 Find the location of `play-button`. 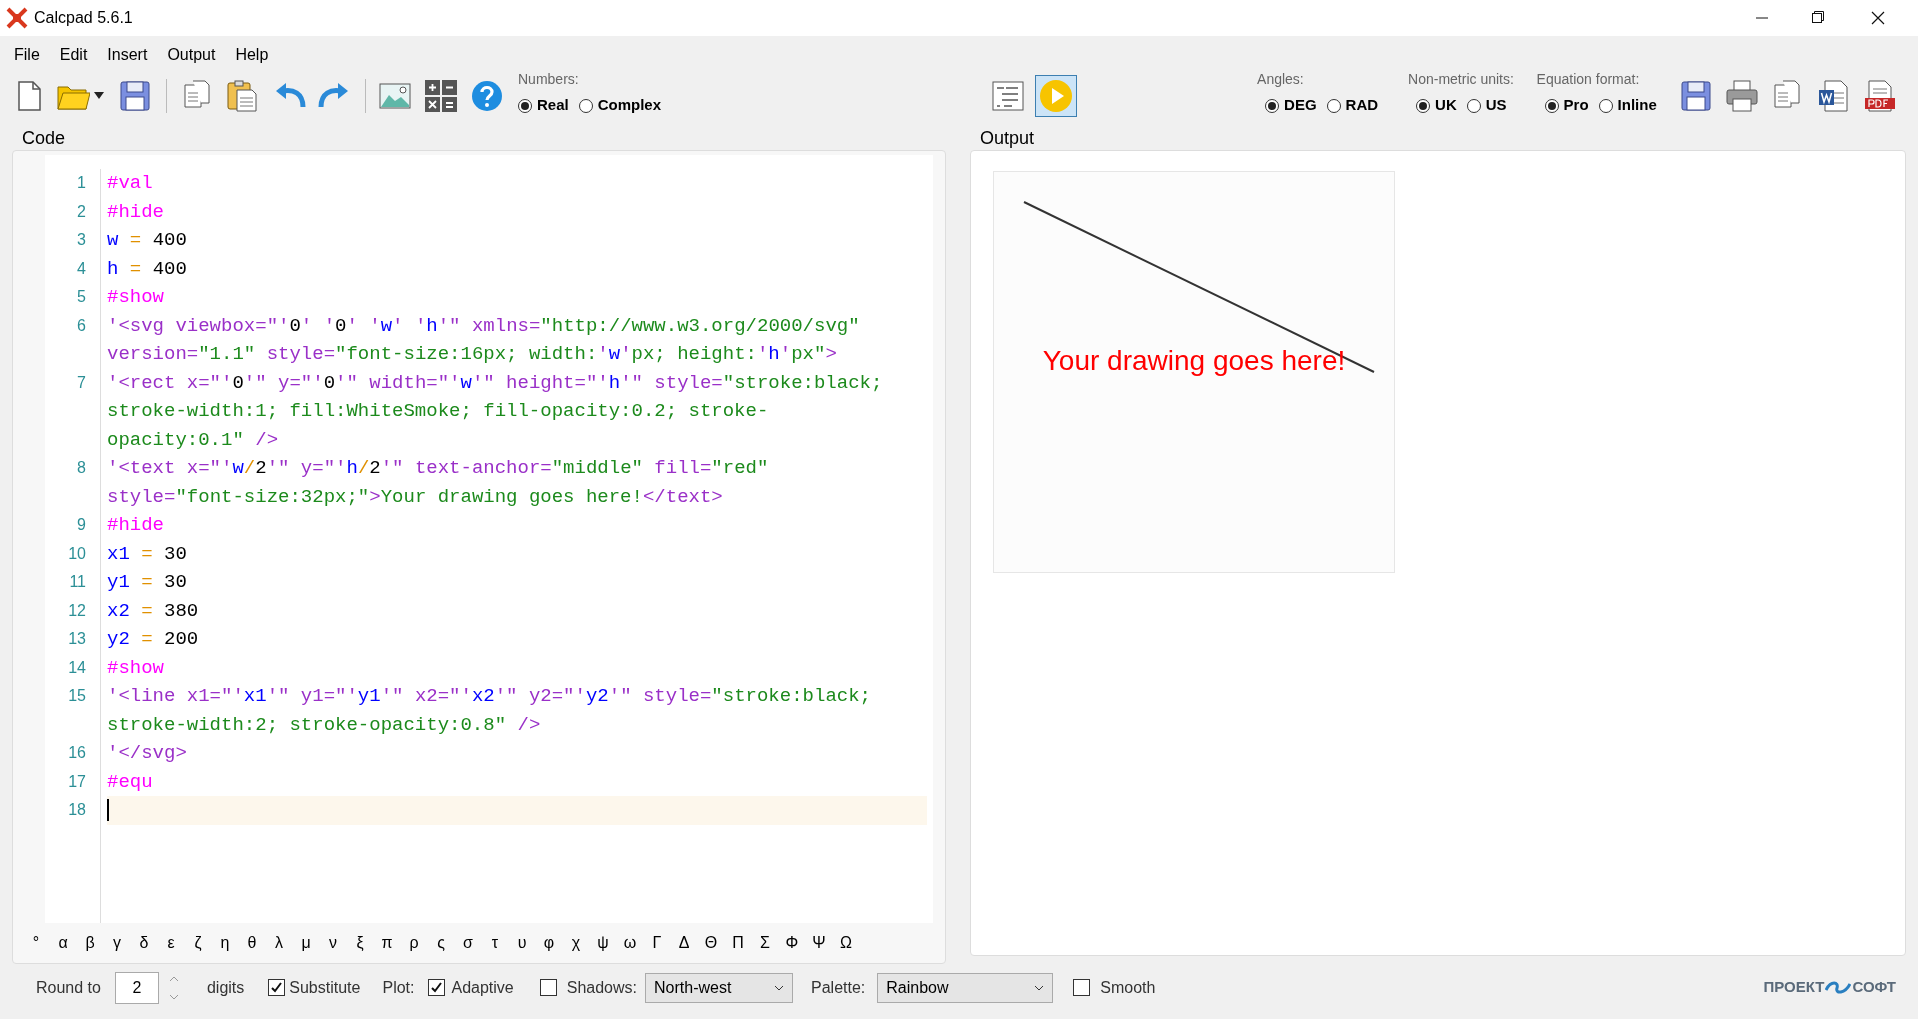

play-button is located at coordinates (1056, 96).